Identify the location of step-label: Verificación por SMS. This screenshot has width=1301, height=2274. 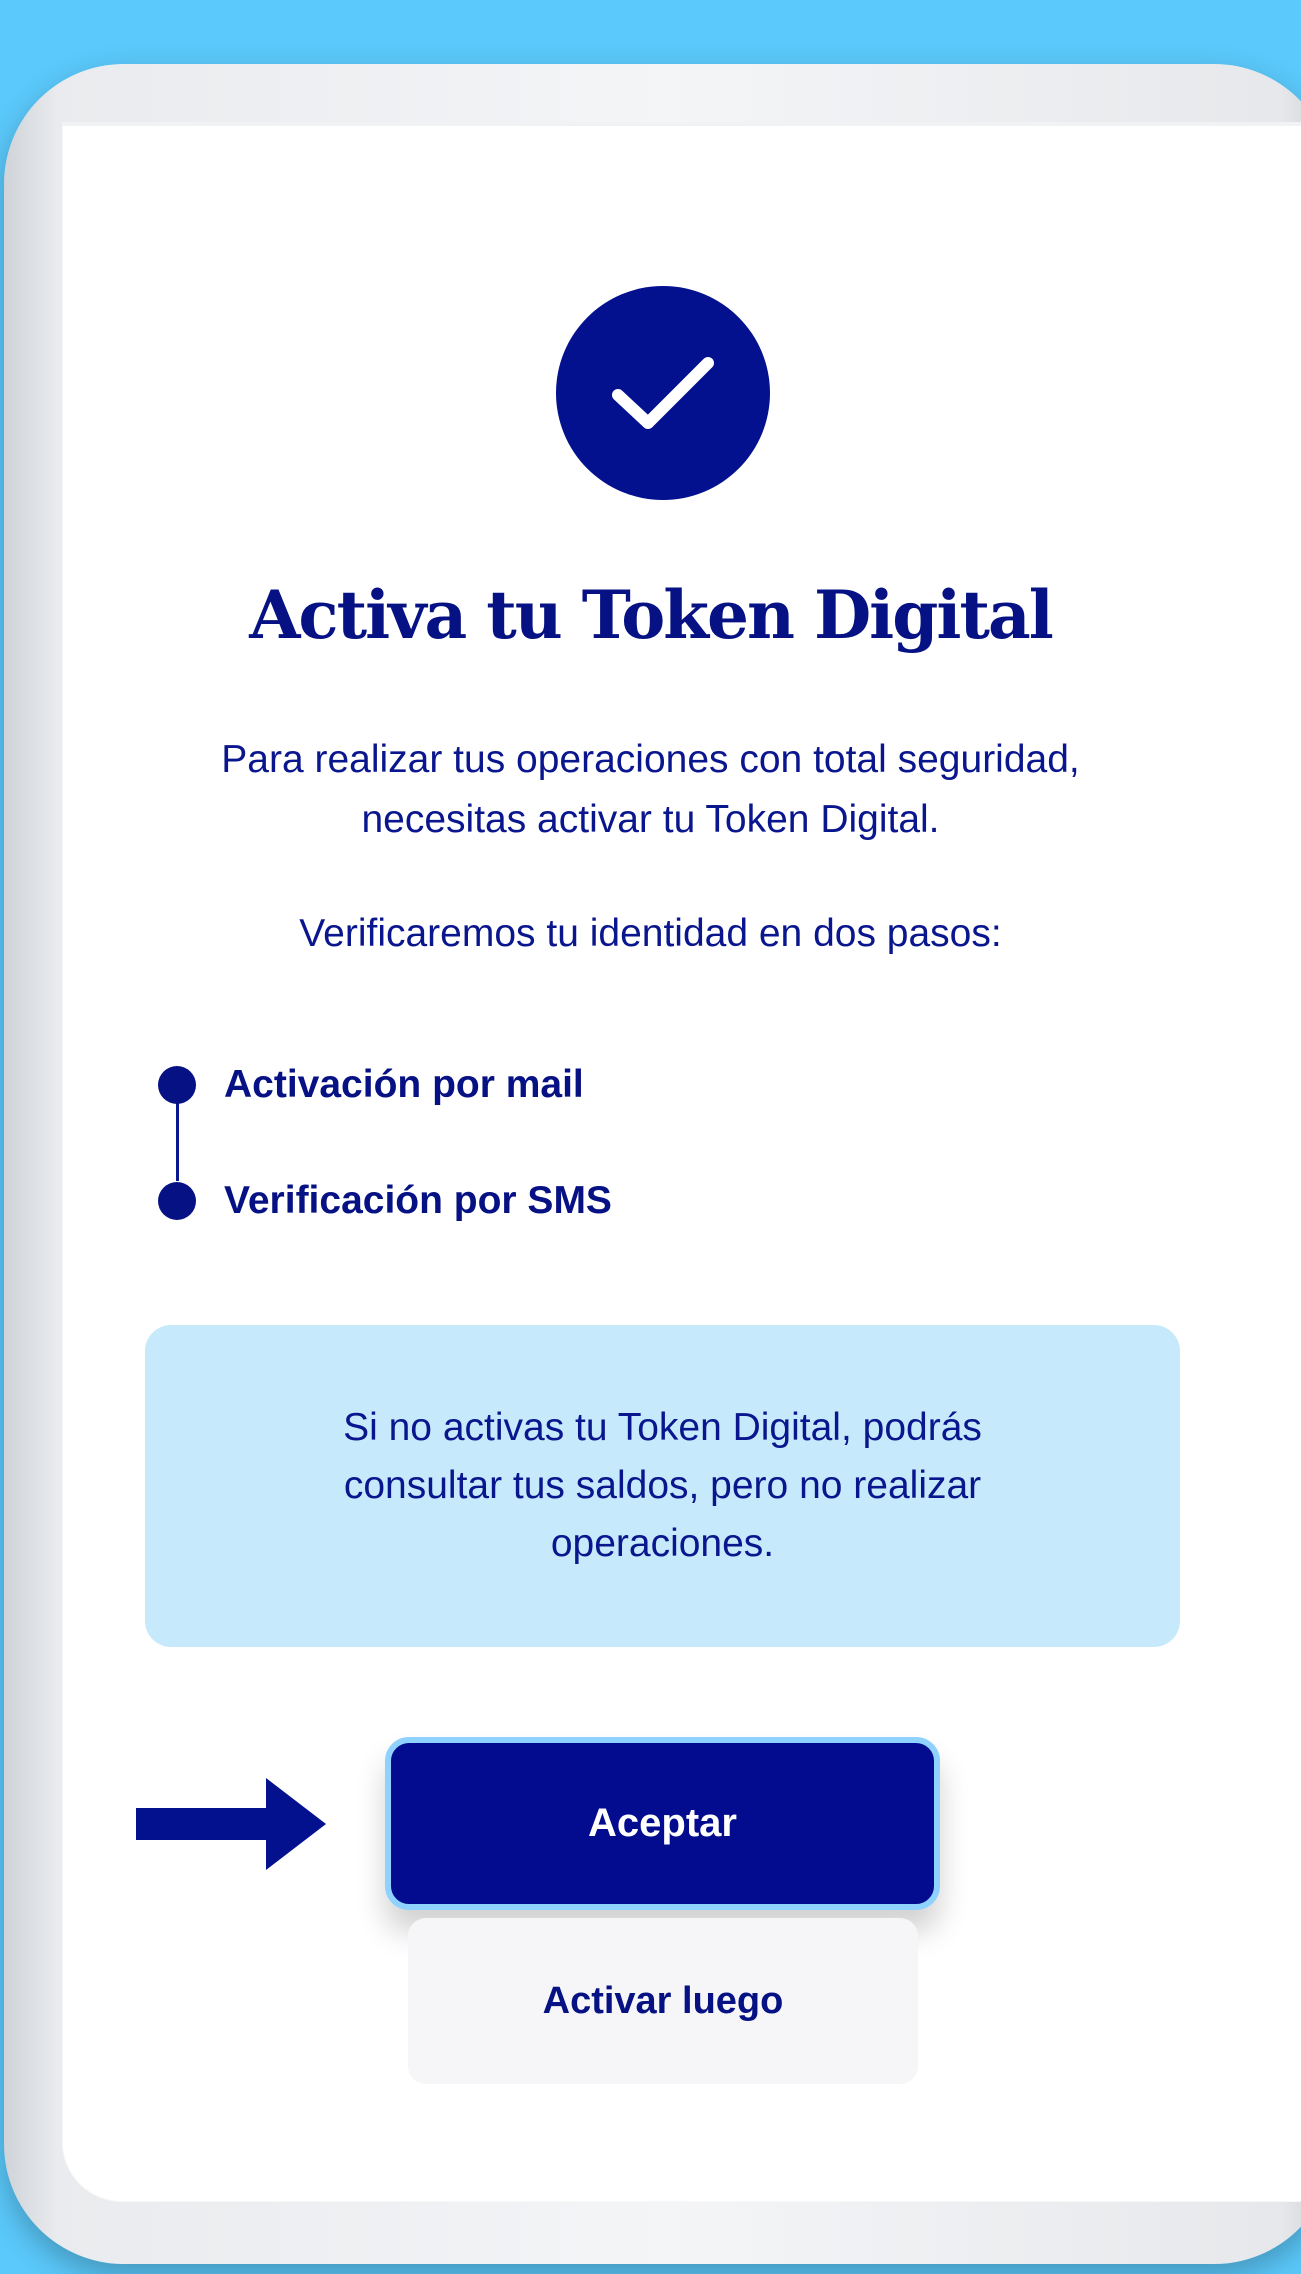
(418, 1200).